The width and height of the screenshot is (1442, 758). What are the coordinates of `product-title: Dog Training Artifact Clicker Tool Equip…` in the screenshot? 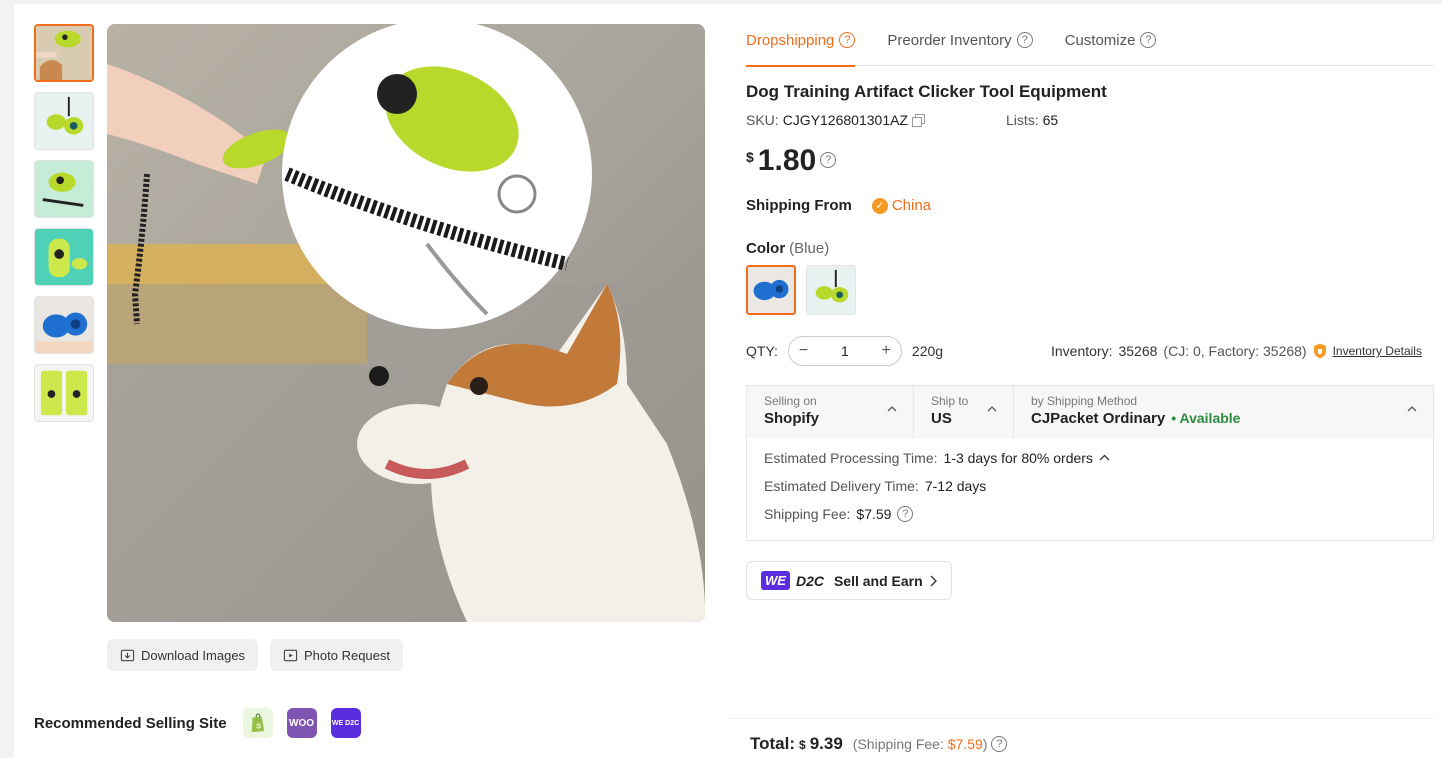 It's located at (926, 91).